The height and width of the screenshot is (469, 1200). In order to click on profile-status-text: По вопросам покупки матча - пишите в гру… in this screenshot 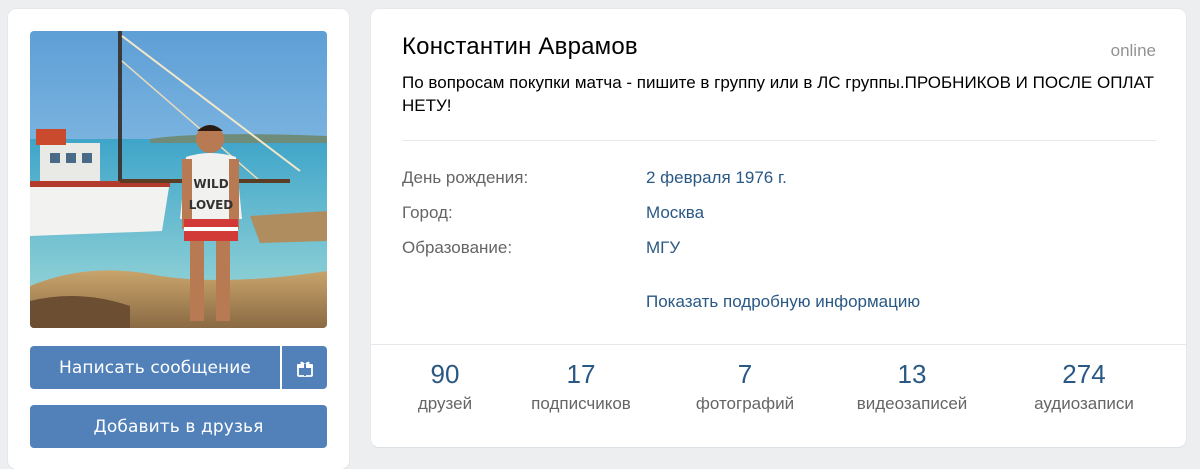, I will do `click(787, 94)`.